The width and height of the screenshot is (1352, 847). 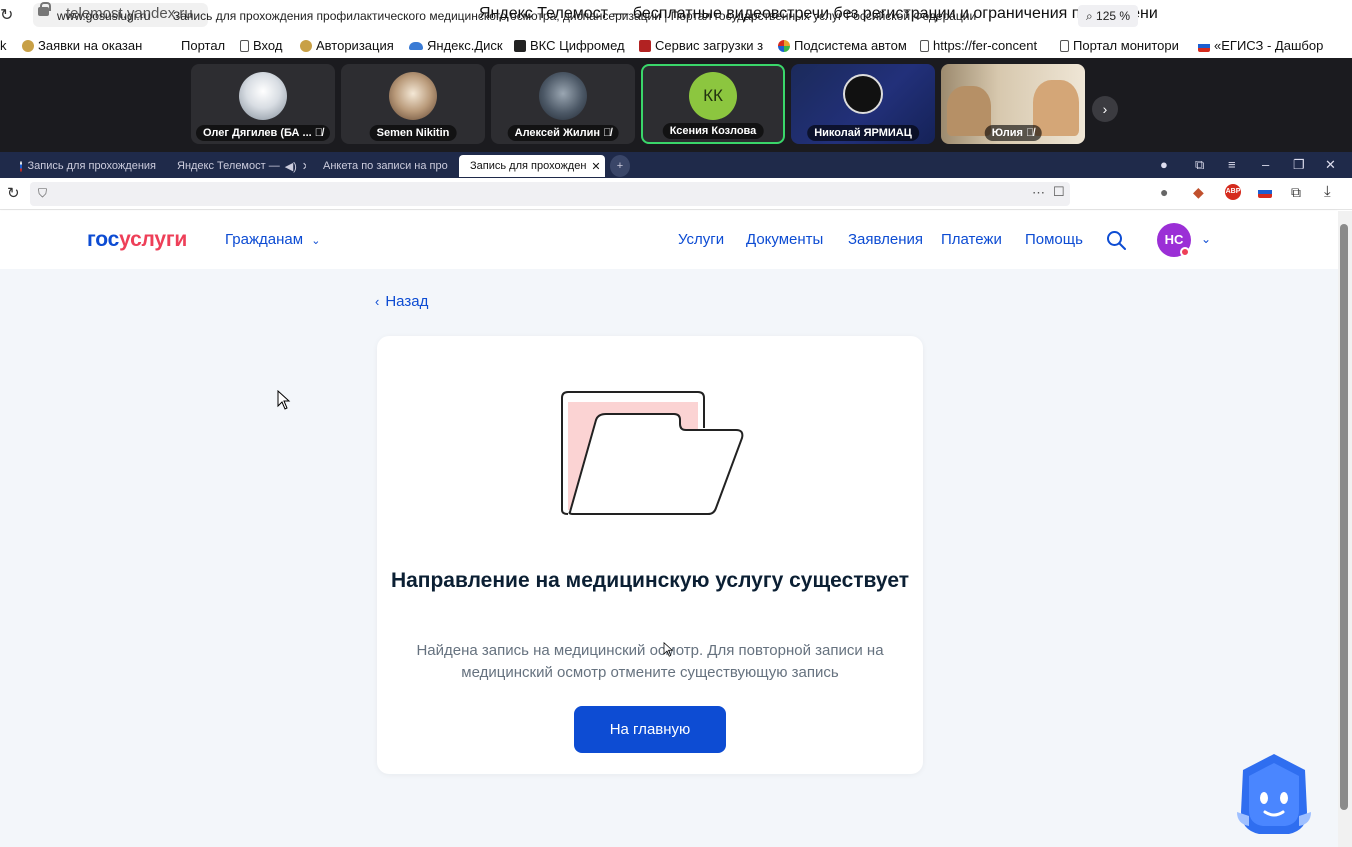 I want to click on nav-payments: Платежи, so click(x=971, y=239).